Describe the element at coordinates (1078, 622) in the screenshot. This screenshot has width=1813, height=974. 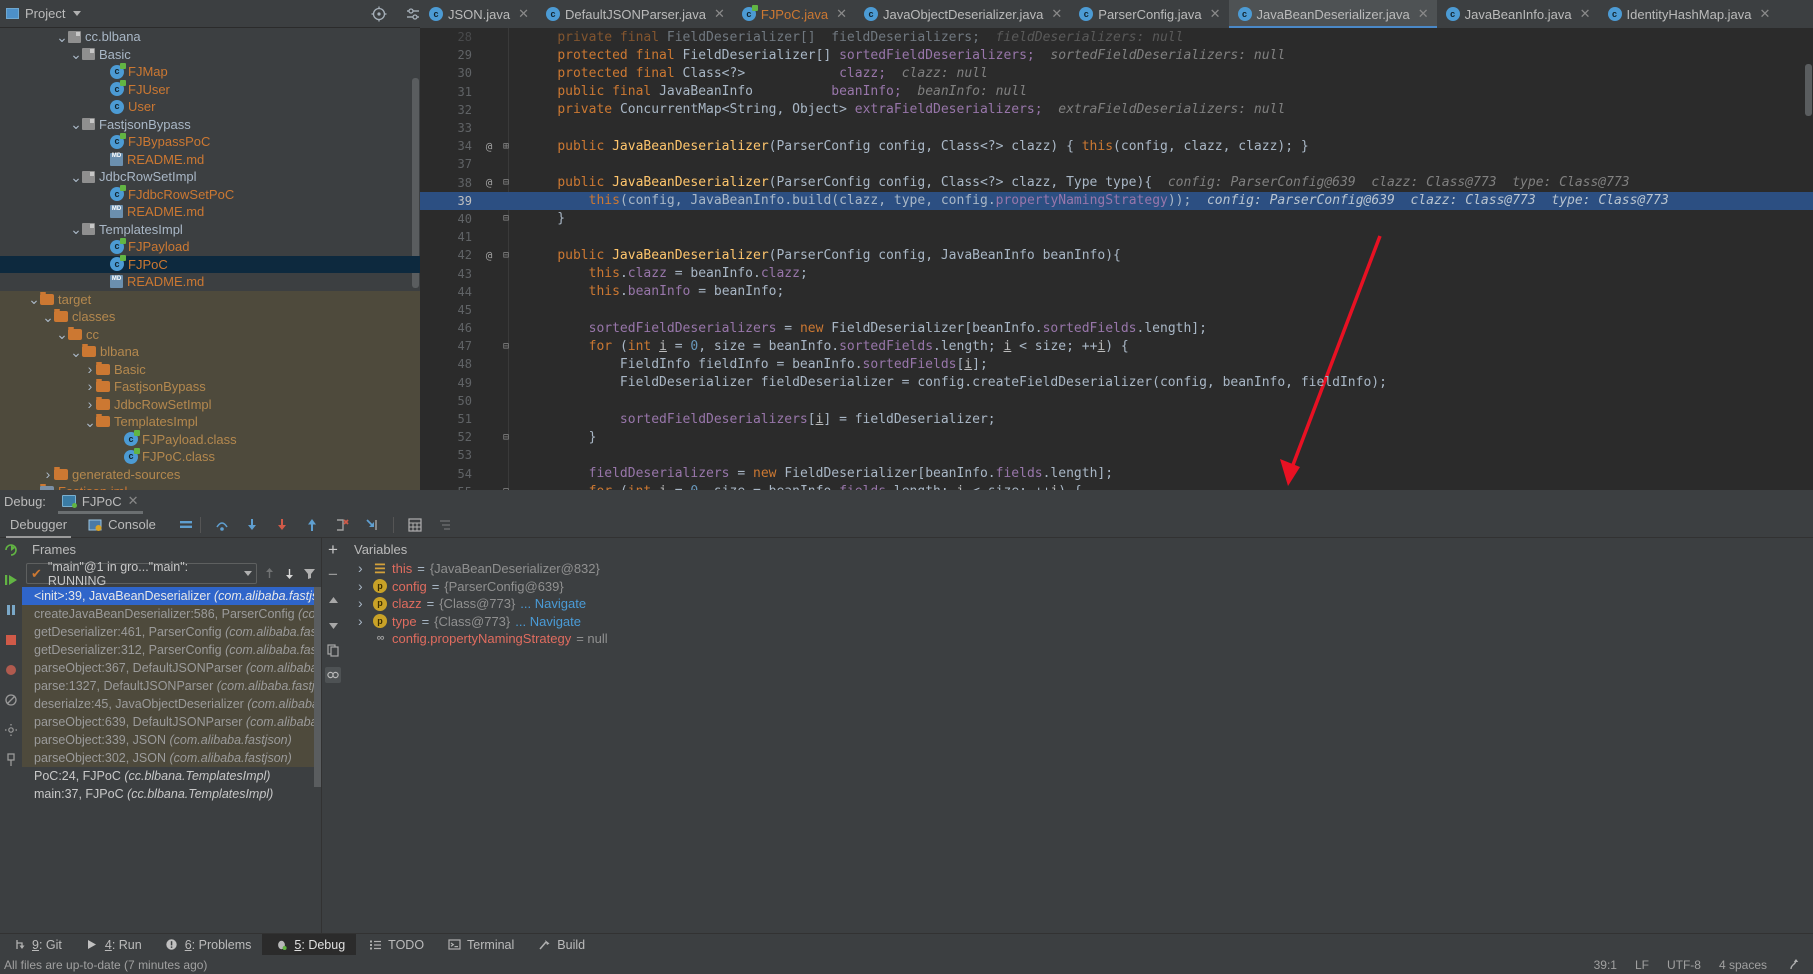
I see `variable-row: › p type = {Class@773}... Navigate` at that location.